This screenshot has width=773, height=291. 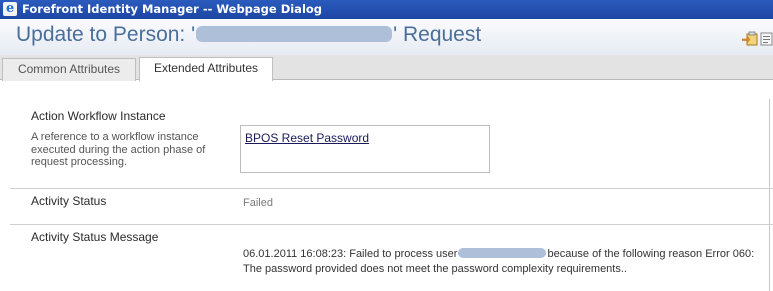 What do you see at coordinates (258, 203) in the screenshot?
I see `status-value: Failed` at bounding box center [258, 203].